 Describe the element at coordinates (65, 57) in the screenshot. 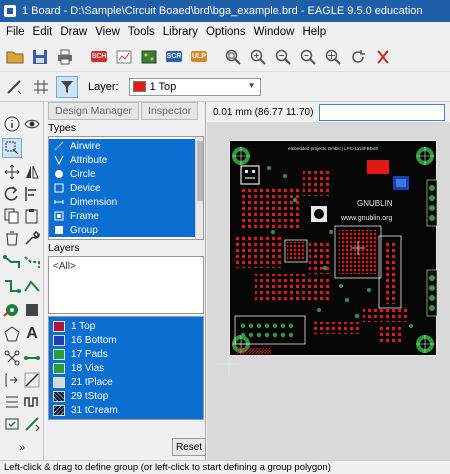

I see `print-icon` at that location.